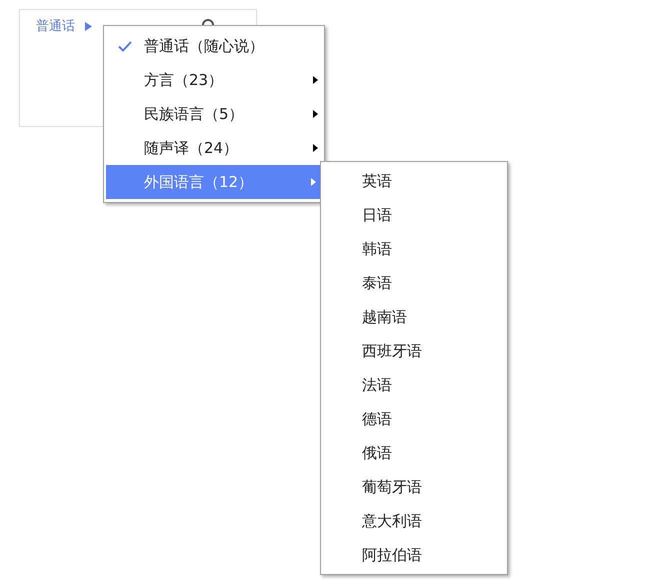  Describe the element at coordinates (88, 26) in the screenshot. I see `triangle-icon` at that location.